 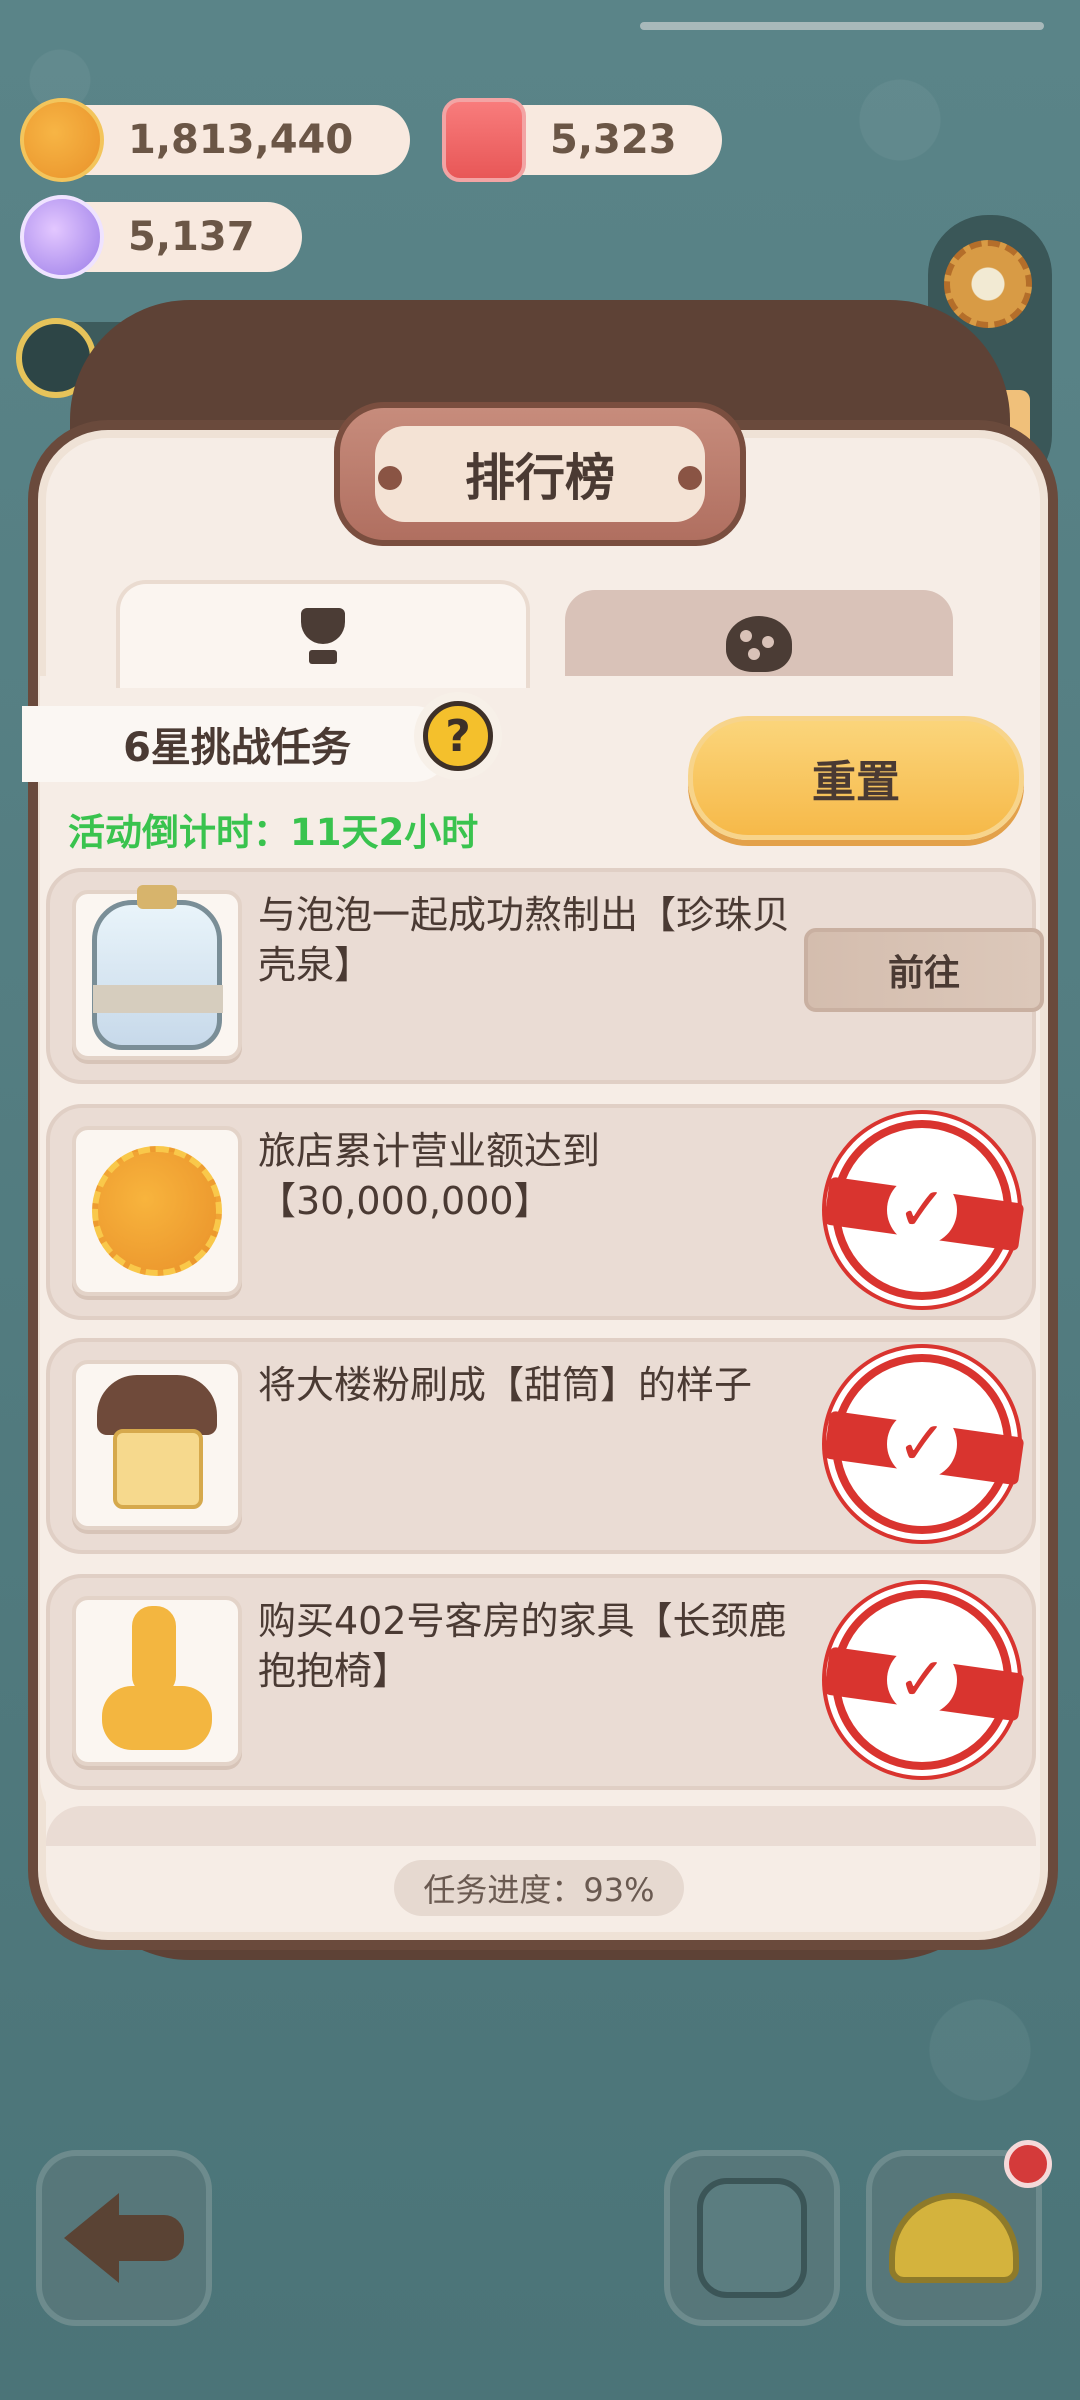 I want to click on back-arrow-icon, so click(x=124, y=2238).